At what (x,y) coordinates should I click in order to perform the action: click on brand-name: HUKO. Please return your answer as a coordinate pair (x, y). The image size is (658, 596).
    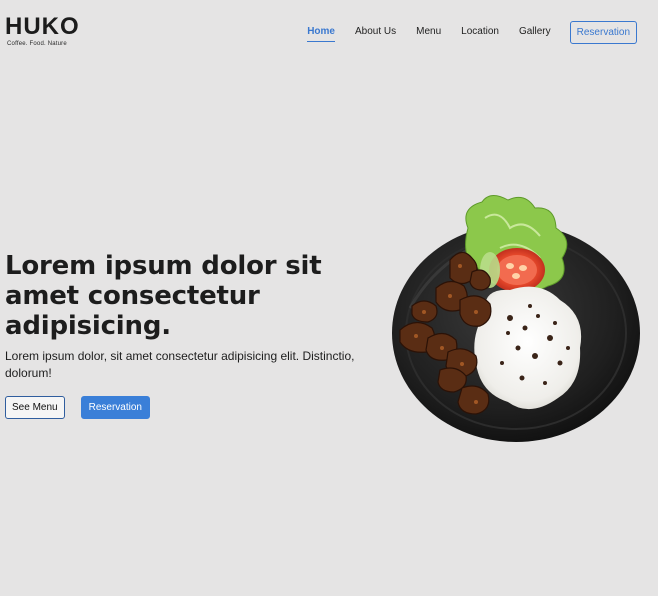
    Looking at the image, I should click on (42, 26).